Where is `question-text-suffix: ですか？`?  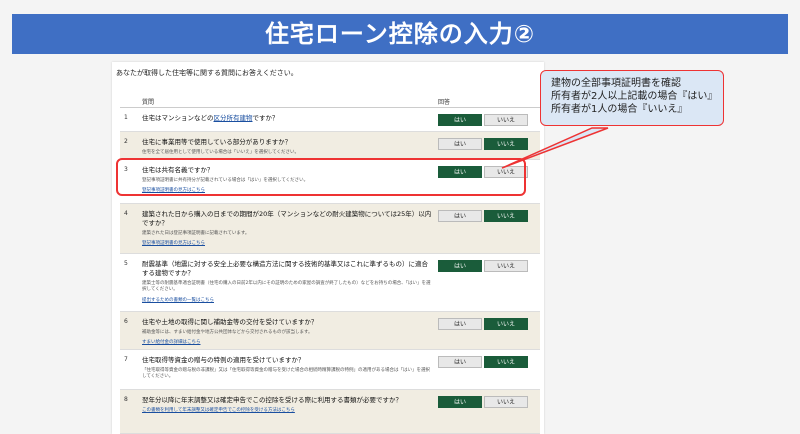
question-text-suffix: ですか？ is located at coordinates (265, 118).